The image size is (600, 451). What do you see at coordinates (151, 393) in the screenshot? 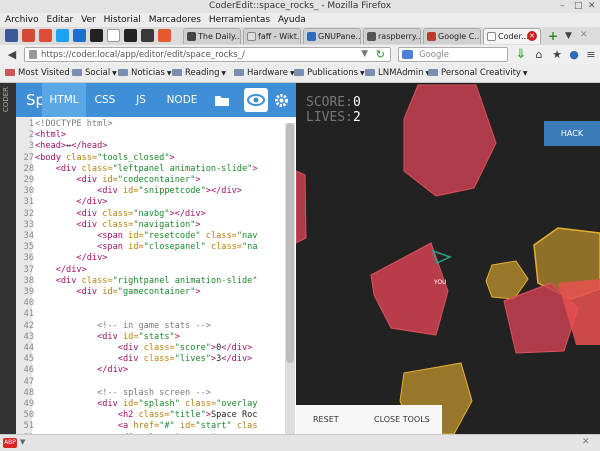
I see `code-line: 48 <!-- splash screen -->` at bounding box center [151, 393].